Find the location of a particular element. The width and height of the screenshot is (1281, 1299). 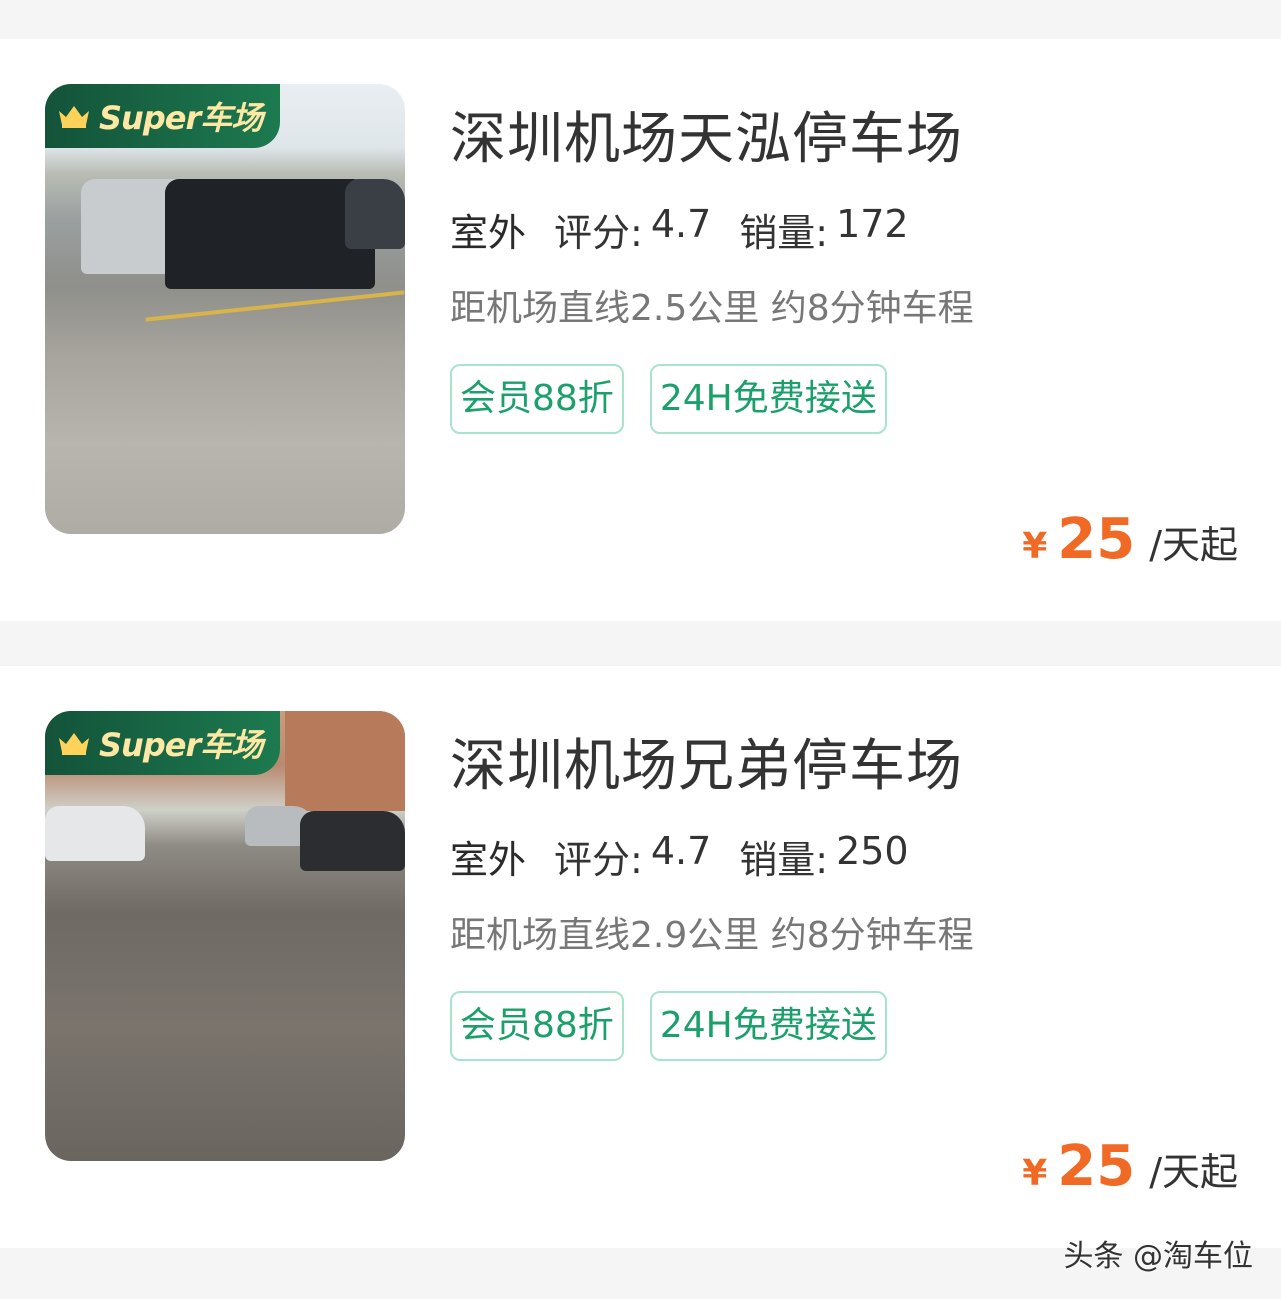

sales-value: 250 is located at coordinates (872, 851).